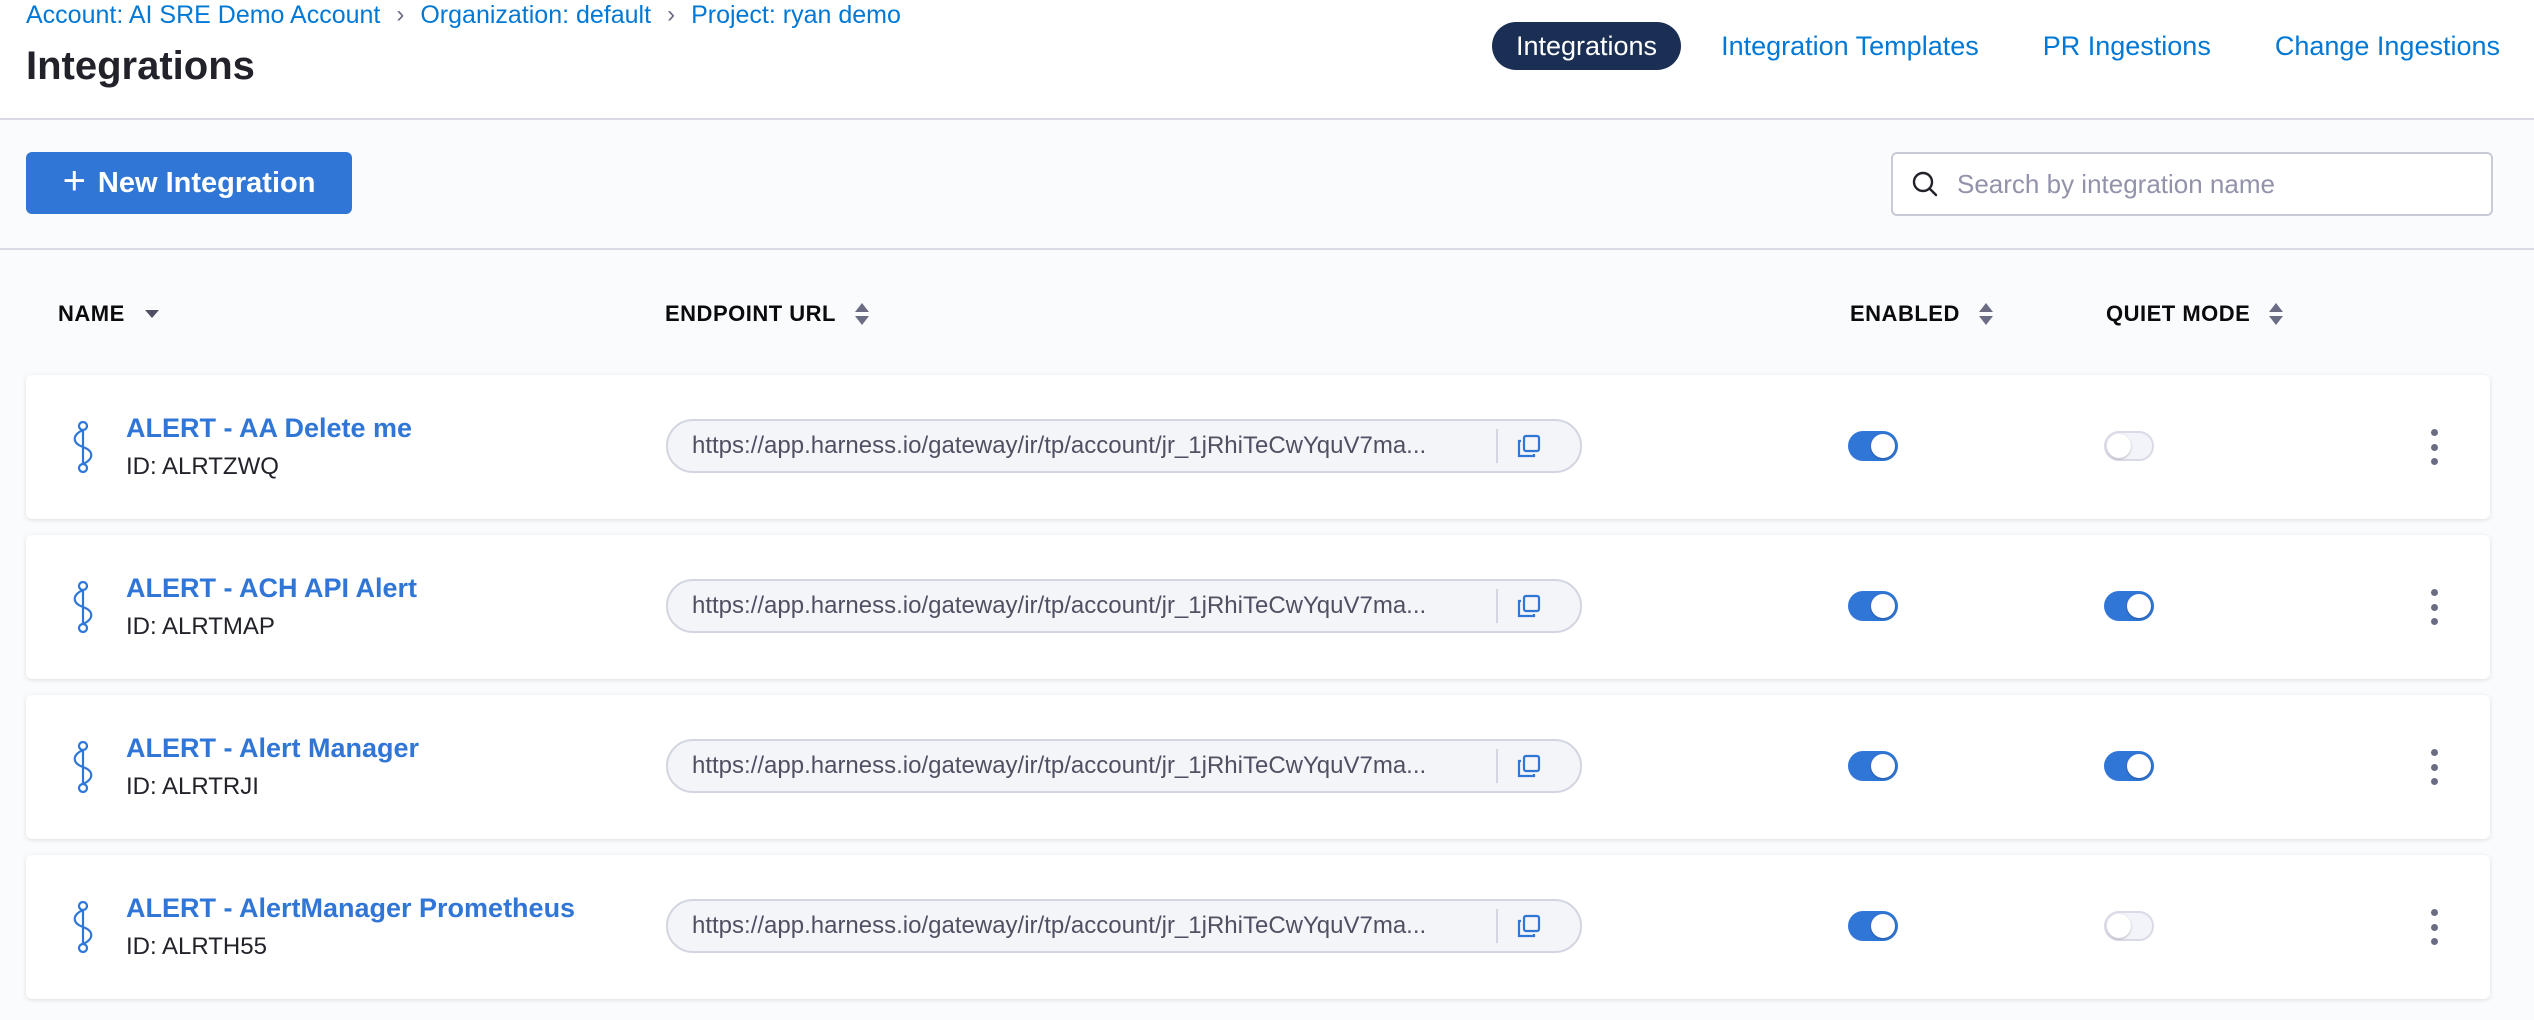 This screenshot has height=1020, width=2534. I want to click on search-input, so click(2223, 184).